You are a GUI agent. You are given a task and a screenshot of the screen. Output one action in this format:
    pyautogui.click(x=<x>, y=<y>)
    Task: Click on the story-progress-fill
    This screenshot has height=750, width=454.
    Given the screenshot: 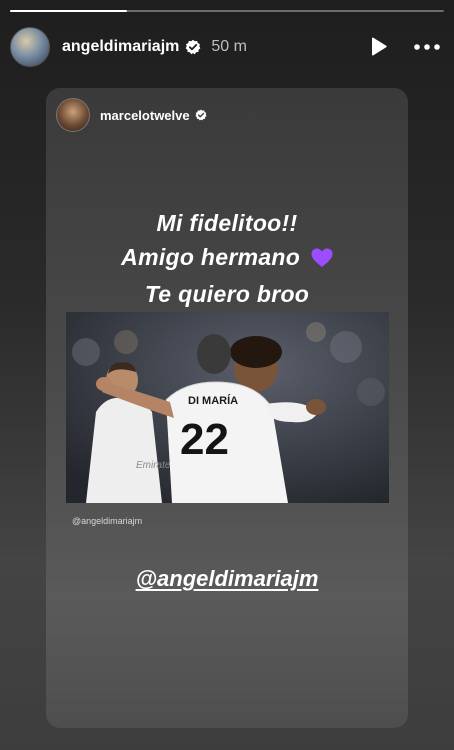 What is the action you would take?
    pyautogui.click(x=69, y=11)
    